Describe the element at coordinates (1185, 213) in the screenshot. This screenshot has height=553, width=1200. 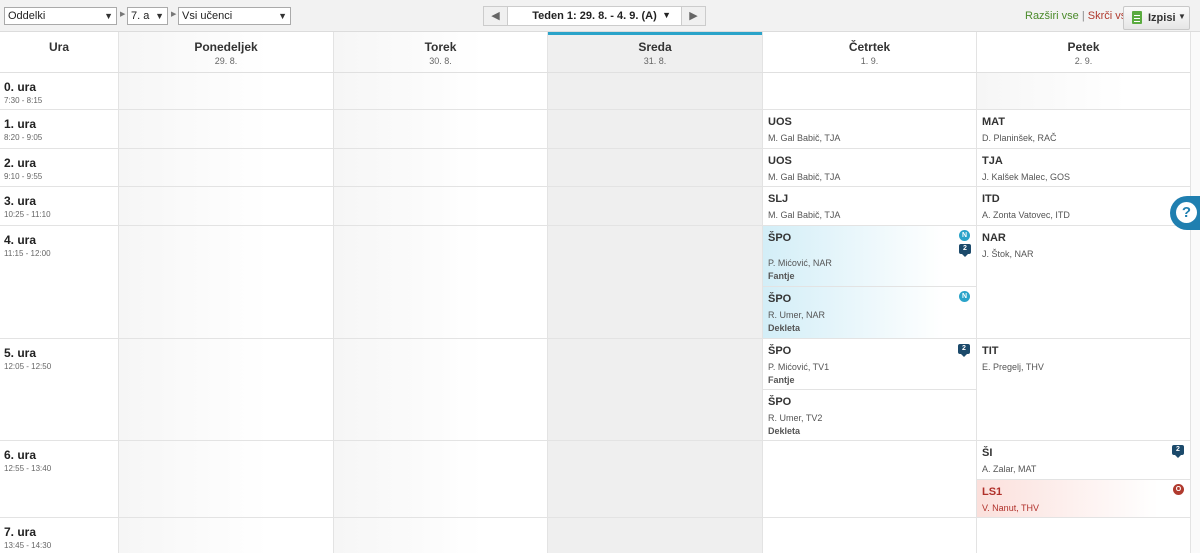
I see `help-button: ?` at that location.